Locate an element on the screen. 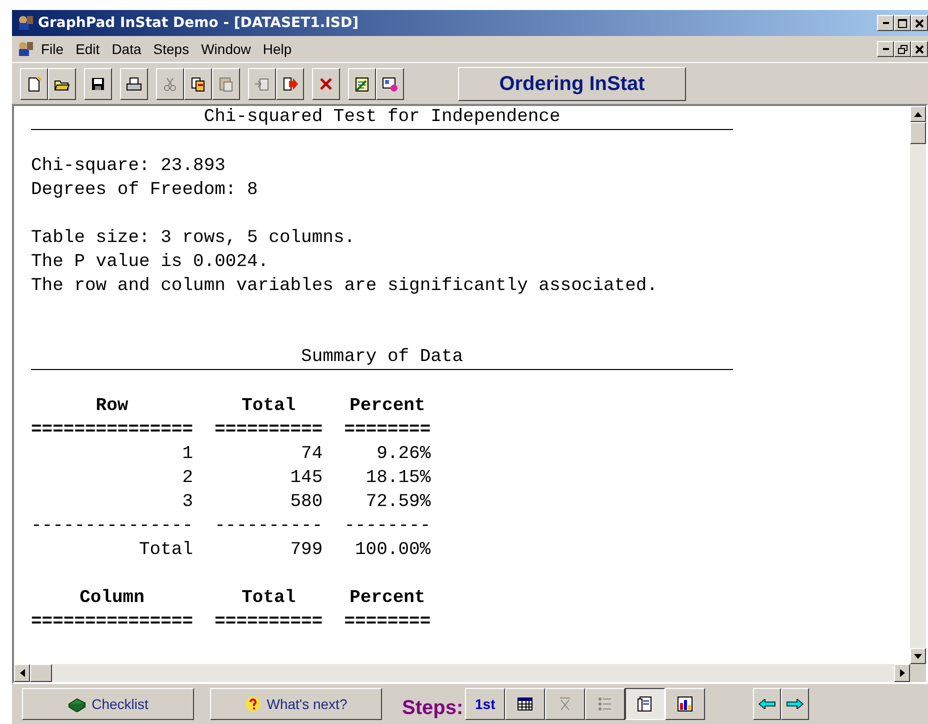  table-cell: 145 is located at coordinates (306, 478).